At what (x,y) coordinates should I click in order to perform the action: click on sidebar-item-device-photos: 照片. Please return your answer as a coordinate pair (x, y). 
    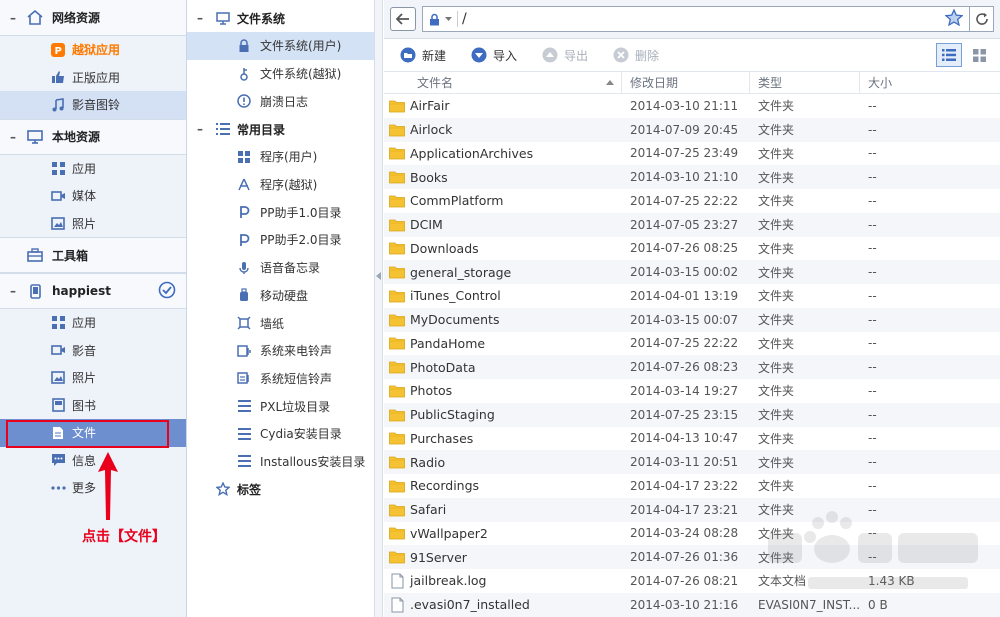
    Looking at the image, I should click on (93, 378).